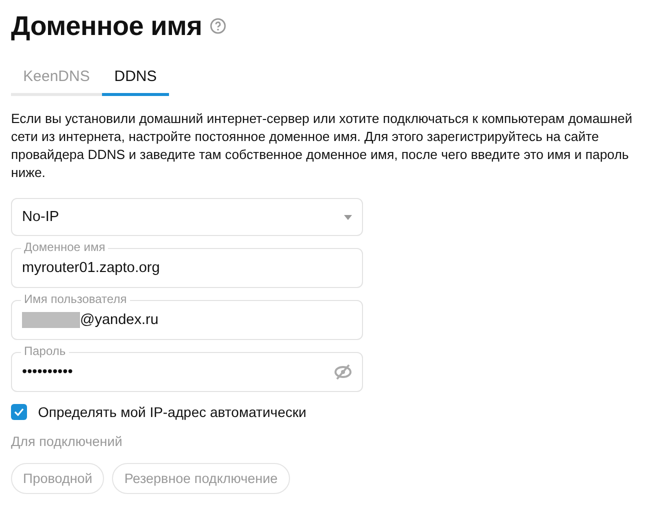 This screenshot has width=666, height=530. Describe the element at coordinates (135, 82) in the screenshot. I see `tab: DDNS` at that location.